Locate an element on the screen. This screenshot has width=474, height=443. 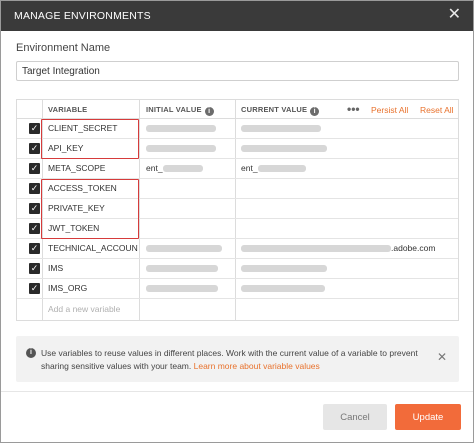
reset-all-link: Reset All is located at coordinates (437, 110).